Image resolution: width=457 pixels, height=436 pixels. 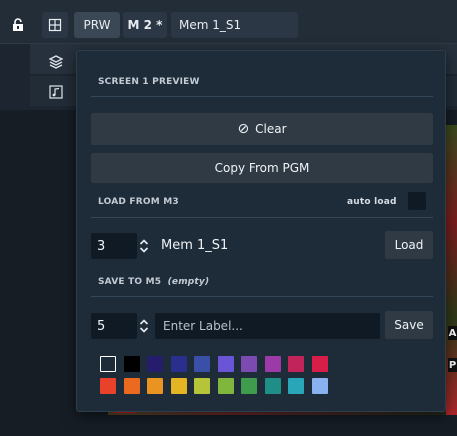 I want to click on save-memory-number-input: 5, so click(x=114, y=326).